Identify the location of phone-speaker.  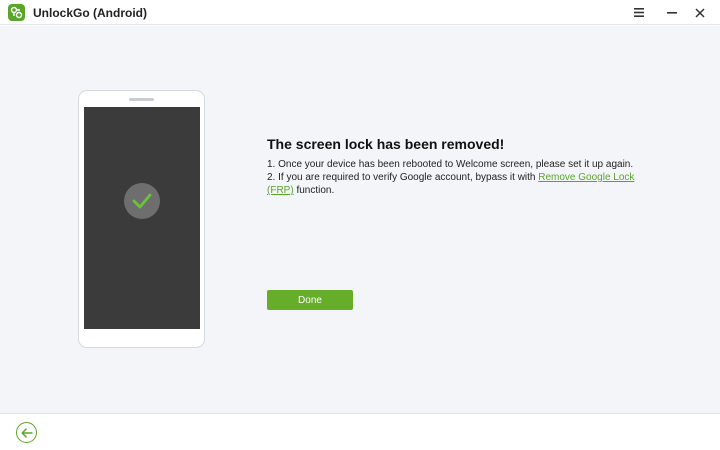
(141, 99).